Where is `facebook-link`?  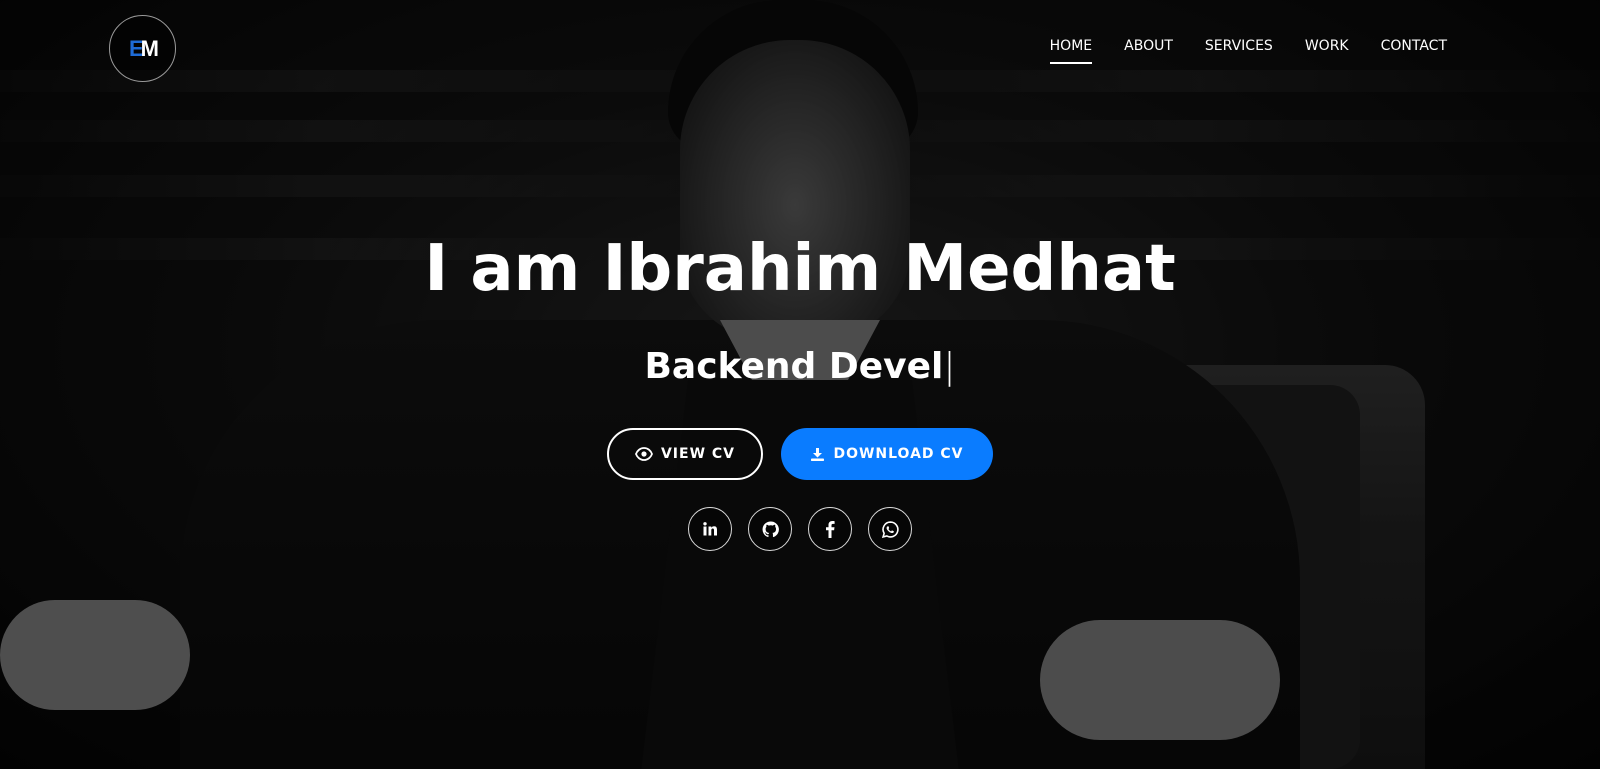
facebook-link is located at coordinates (830, 529).